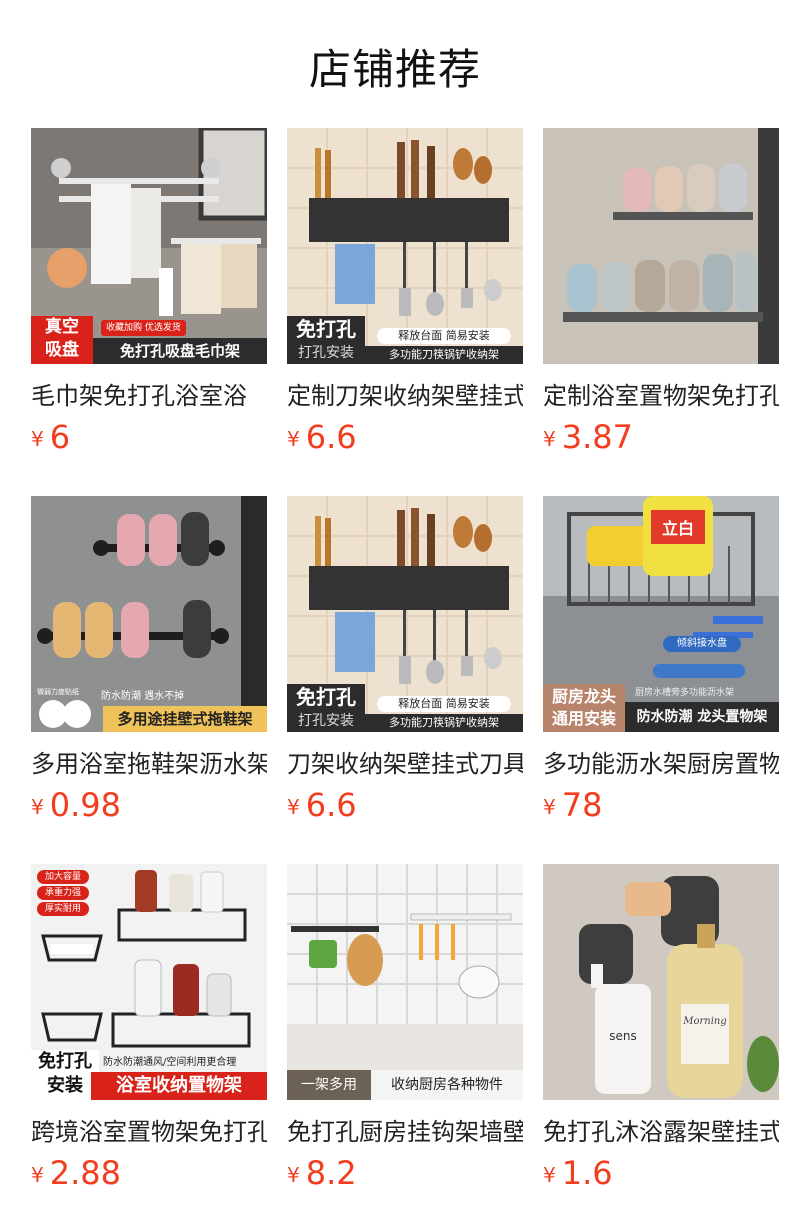  I want to click on product-name: 免打孔厨房挂钩架墙壁, so click(405, 1132).